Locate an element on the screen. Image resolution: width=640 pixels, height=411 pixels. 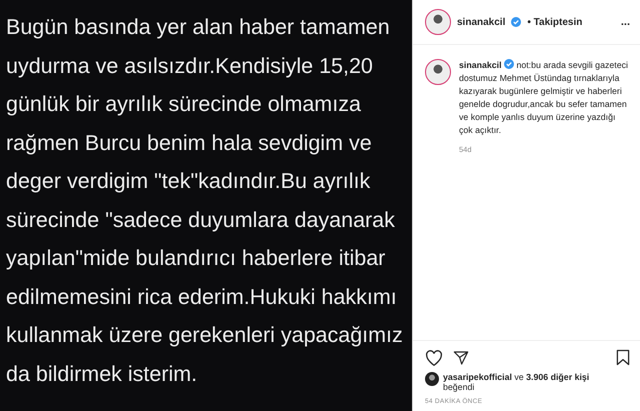
share-button is located at coordinates (461, 358).